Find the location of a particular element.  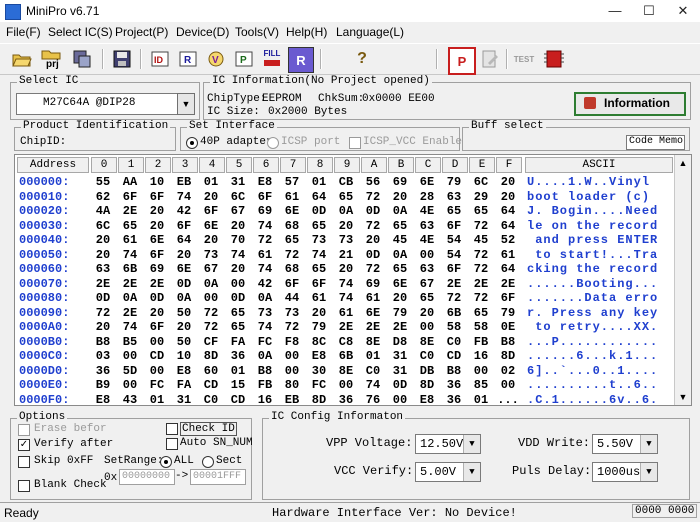

help-icon: ? is located at coordinates (362, 59).